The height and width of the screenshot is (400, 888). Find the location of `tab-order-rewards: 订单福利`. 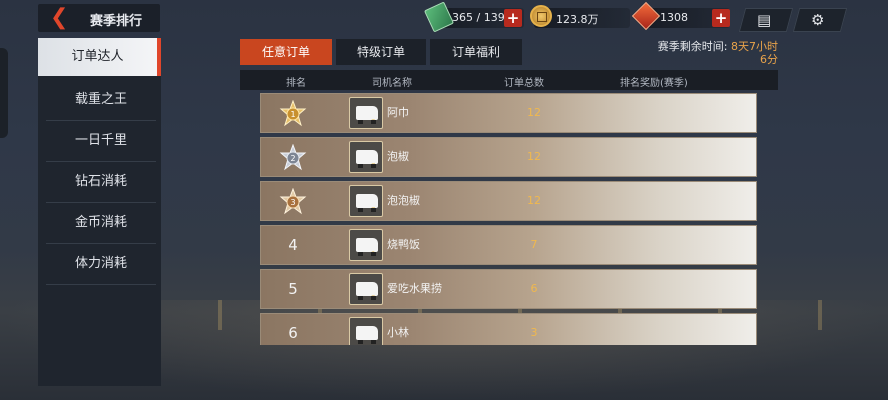

tab-order-rewards: 订单福利 is located at coordinates (476, 52).